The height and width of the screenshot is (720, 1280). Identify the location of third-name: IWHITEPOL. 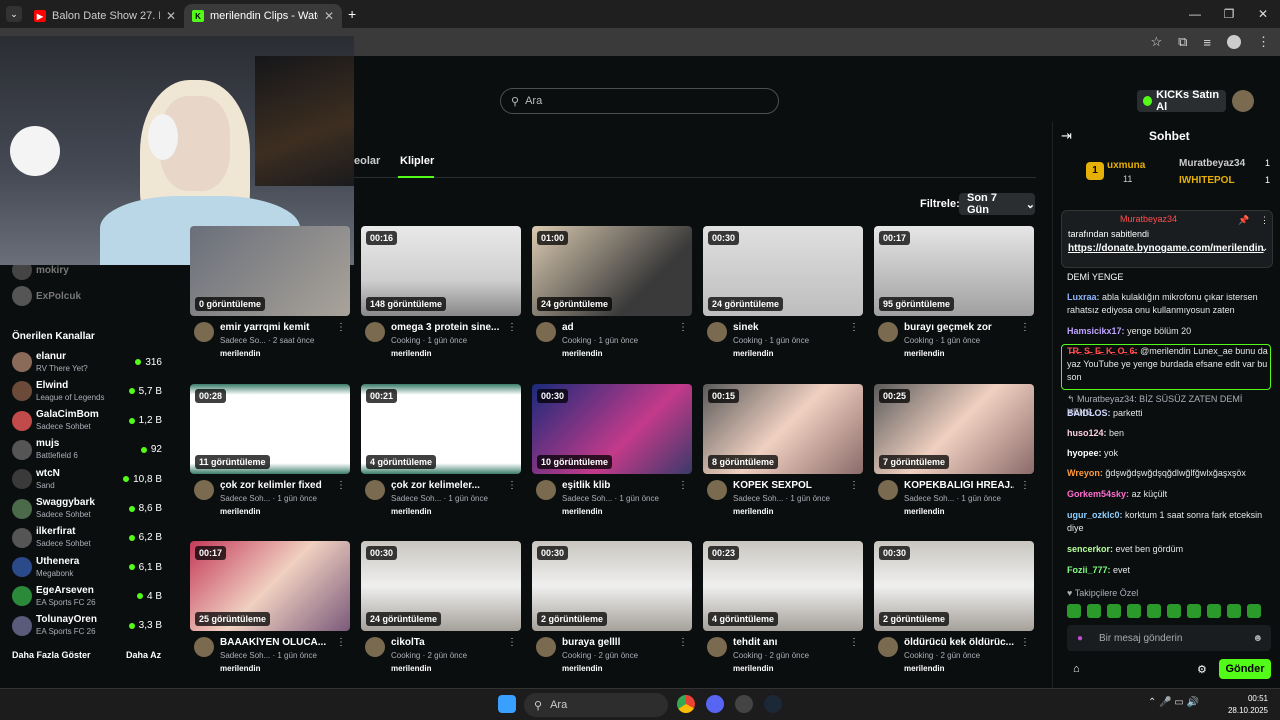
(1207, 180).